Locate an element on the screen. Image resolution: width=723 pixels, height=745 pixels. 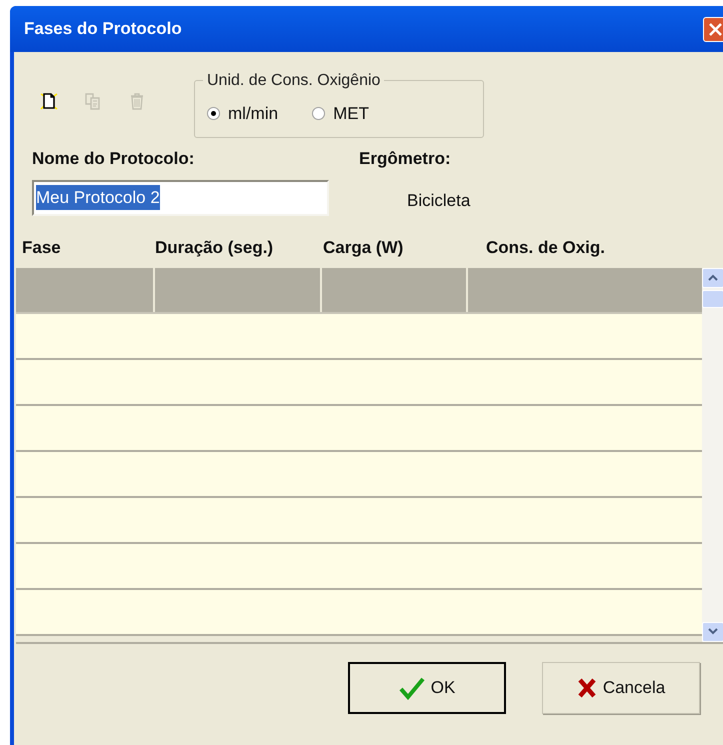
chevron-down-icon is located at coordinates (713, 631).